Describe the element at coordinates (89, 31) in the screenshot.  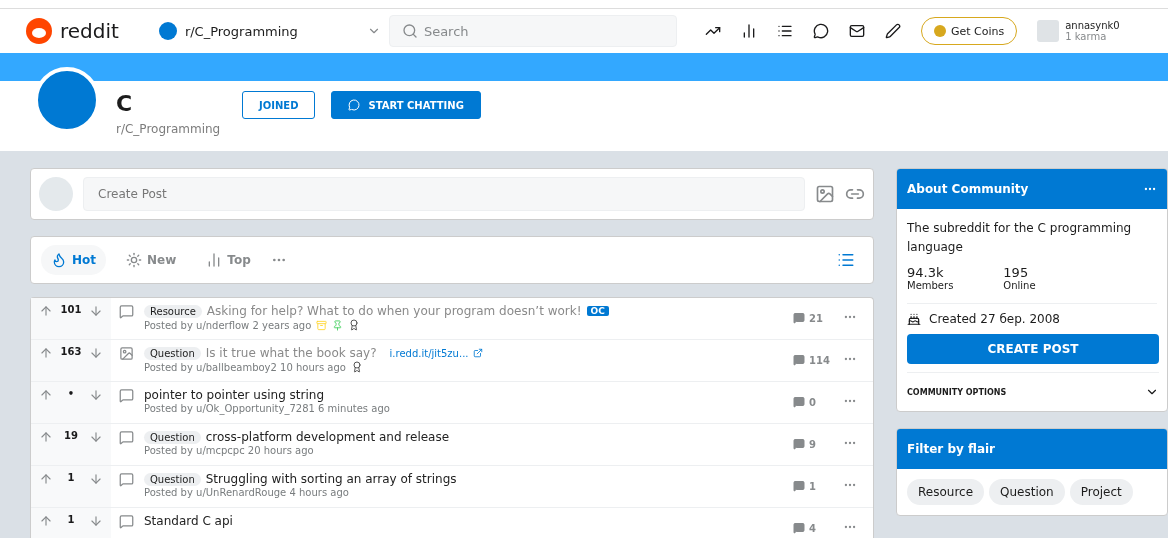
I see `logo-text: reddit` at that location.